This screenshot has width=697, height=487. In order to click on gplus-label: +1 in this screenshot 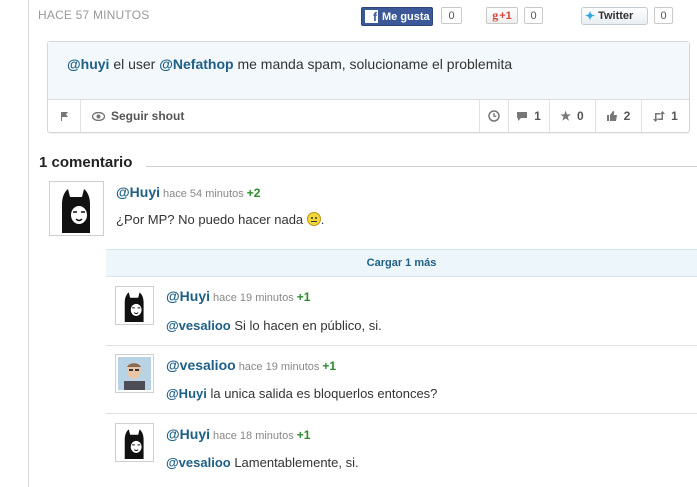, I will do `click(505, 15)`.